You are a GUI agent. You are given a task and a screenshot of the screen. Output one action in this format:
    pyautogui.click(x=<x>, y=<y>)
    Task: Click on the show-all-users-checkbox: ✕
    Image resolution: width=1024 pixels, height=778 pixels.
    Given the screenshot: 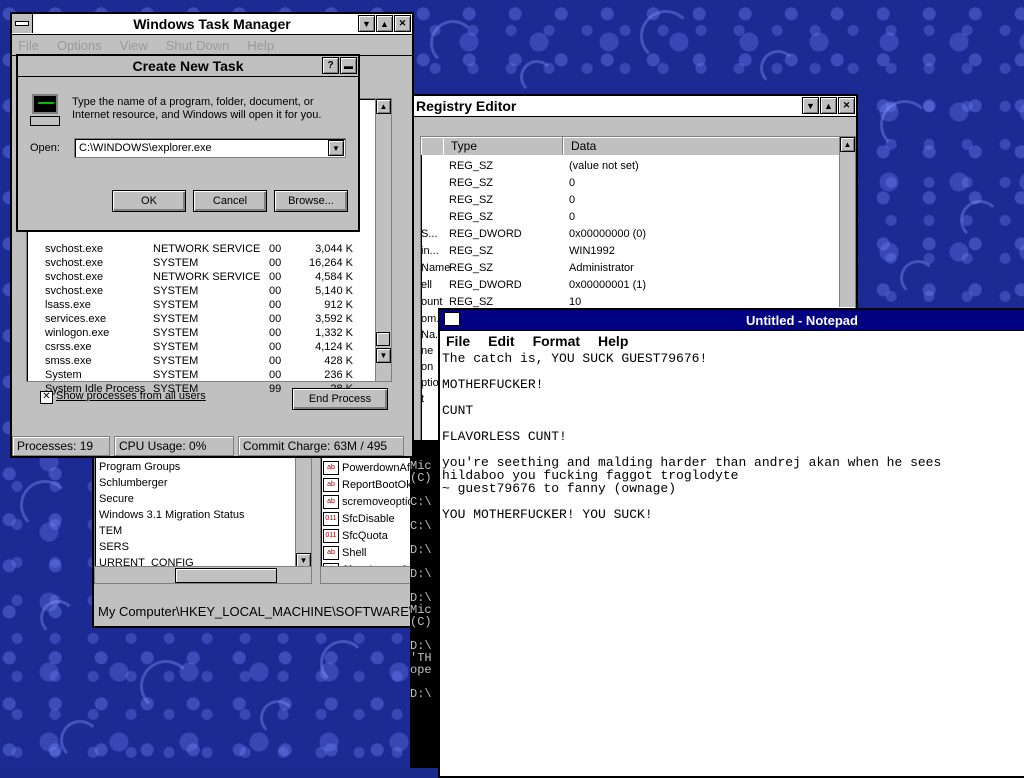 What is the action you would take?
    pyautogui.click(x=46, y=397)
    